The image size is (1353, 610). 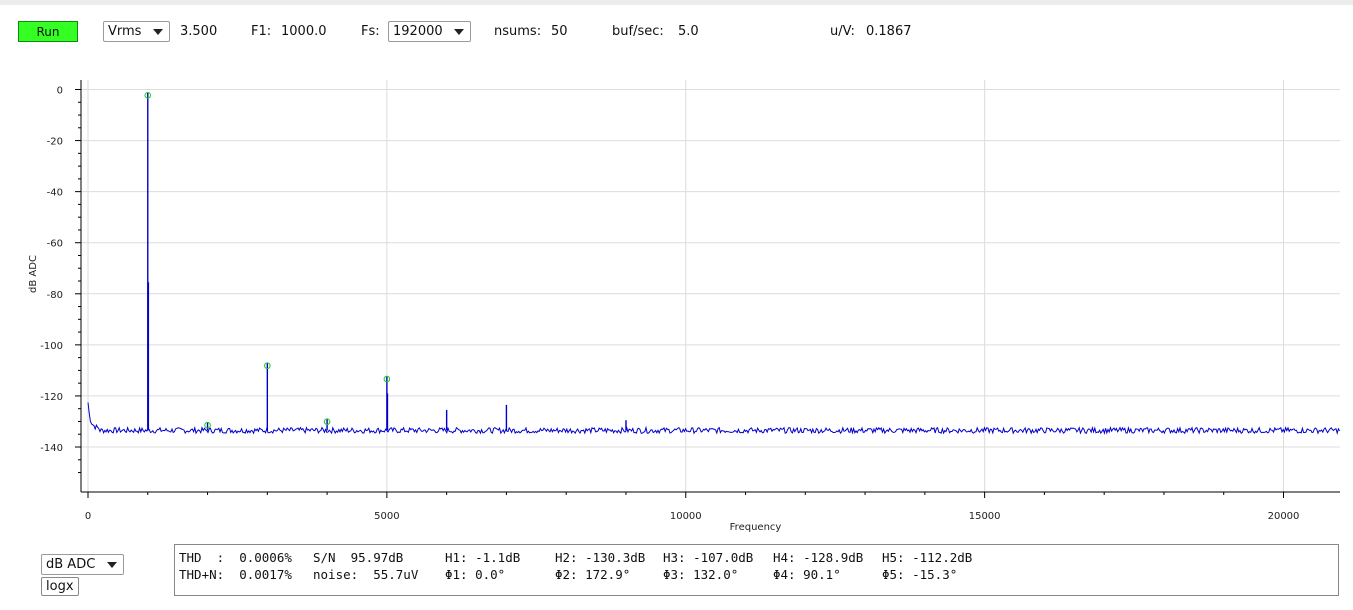 I want to click on stat-row2-6: Φ5: -15.3°, so click(x=920, y=574).